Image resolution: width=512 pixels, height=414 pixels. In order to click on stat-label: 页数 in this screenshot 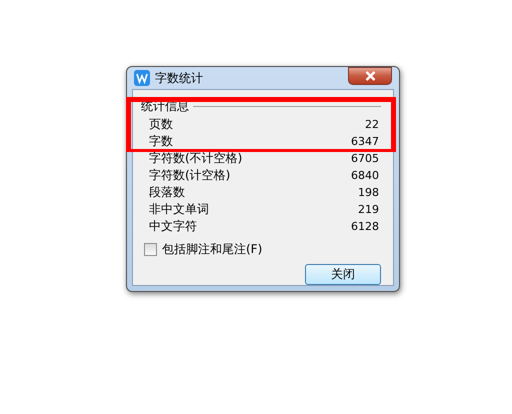, I will do `click(161, 124)`.